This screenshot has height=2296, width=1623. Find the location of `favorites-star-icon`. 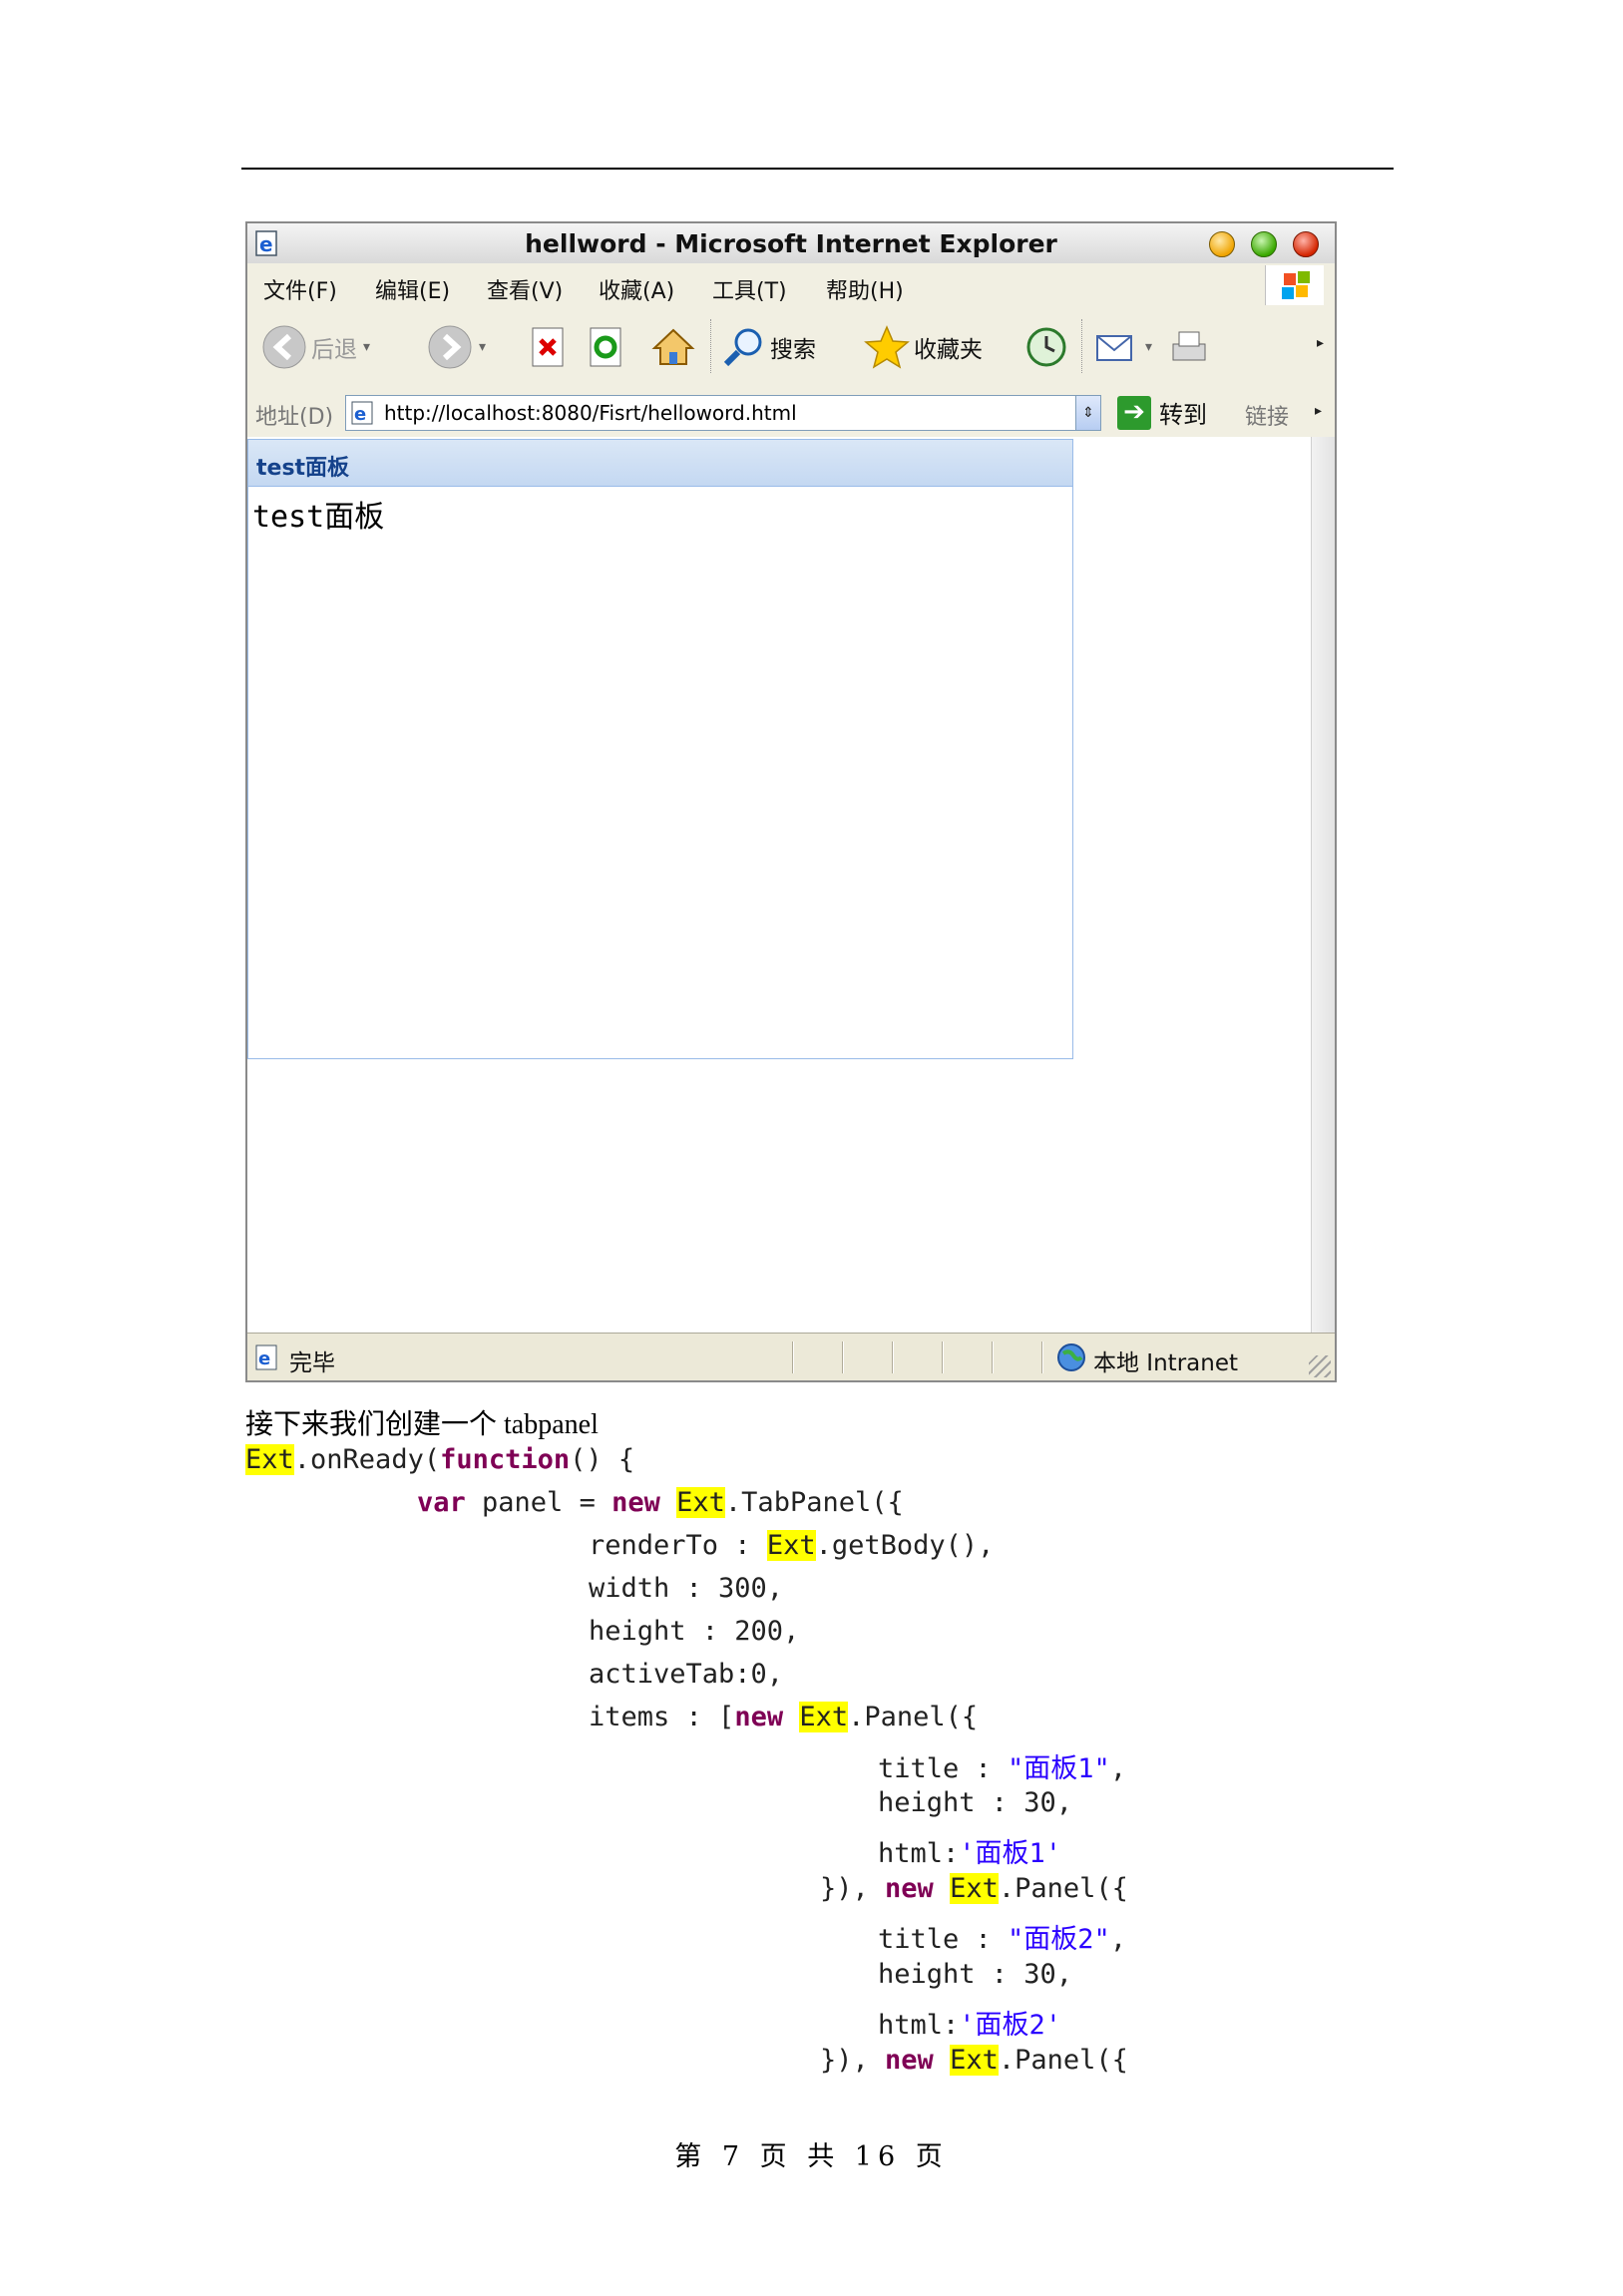

favorites-star-icon is located at coordinates (887, 347).